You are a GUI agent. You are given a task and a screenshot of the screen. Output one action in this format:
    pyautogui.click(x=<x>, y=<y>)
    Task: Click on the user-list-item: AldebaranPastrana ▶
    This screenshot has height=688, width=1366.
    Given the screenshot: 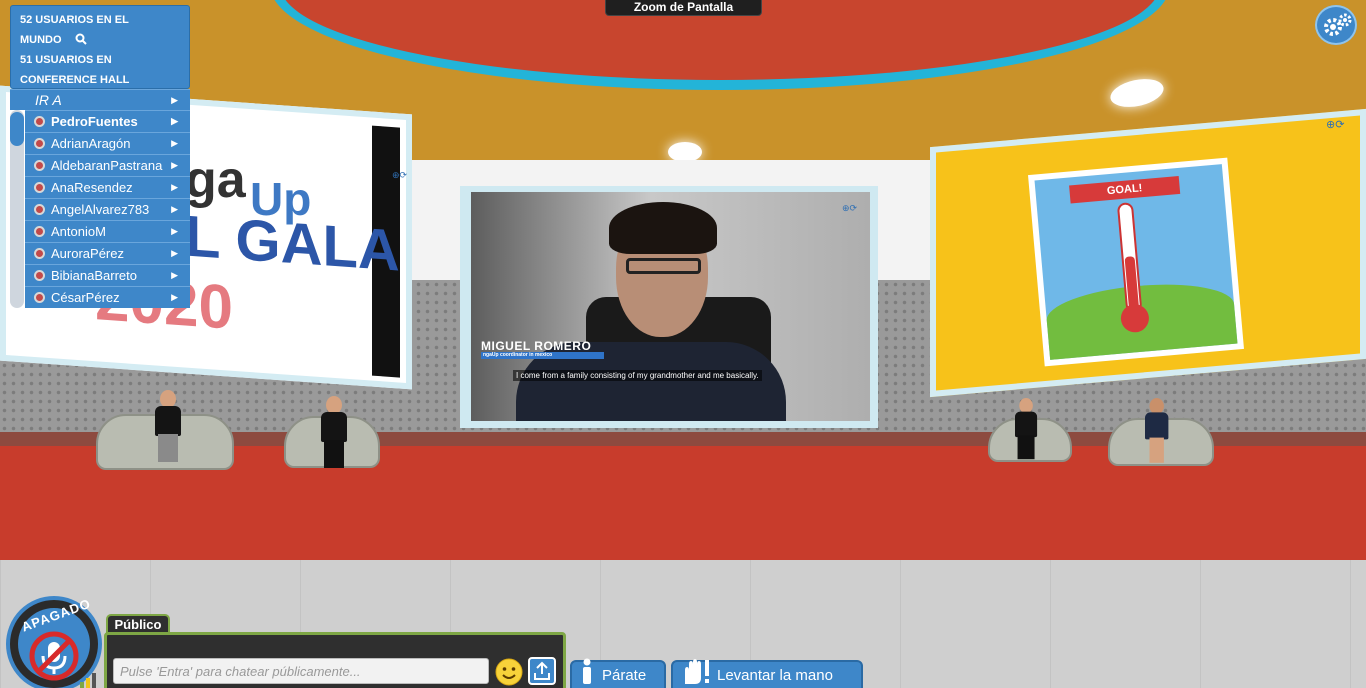 What is the action you would take?
    pyautogui.click(x=107, y=165)
    